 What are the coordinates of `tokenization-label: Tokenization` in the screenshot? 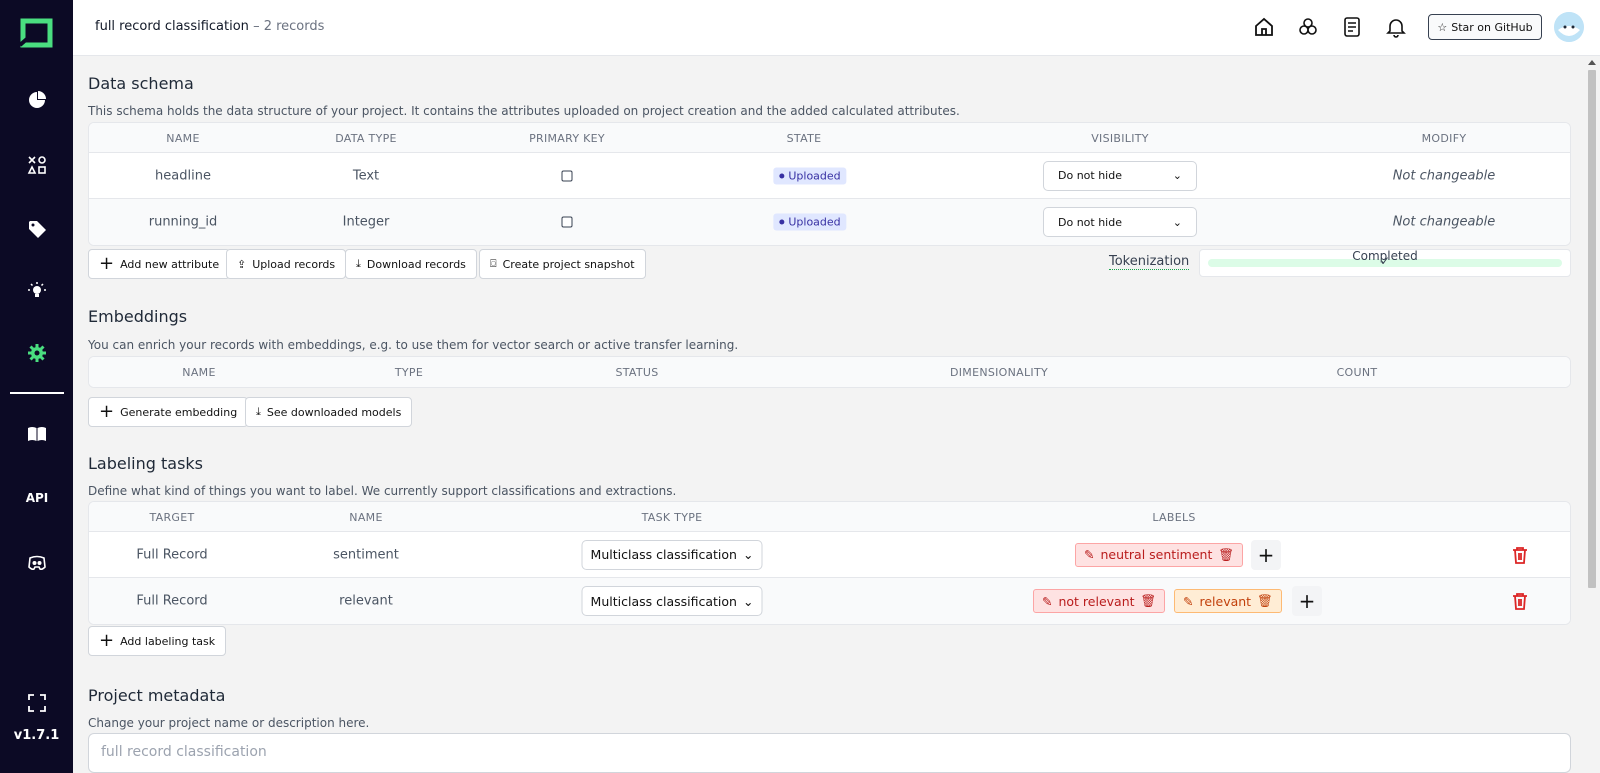 It's located at (1149, 262).